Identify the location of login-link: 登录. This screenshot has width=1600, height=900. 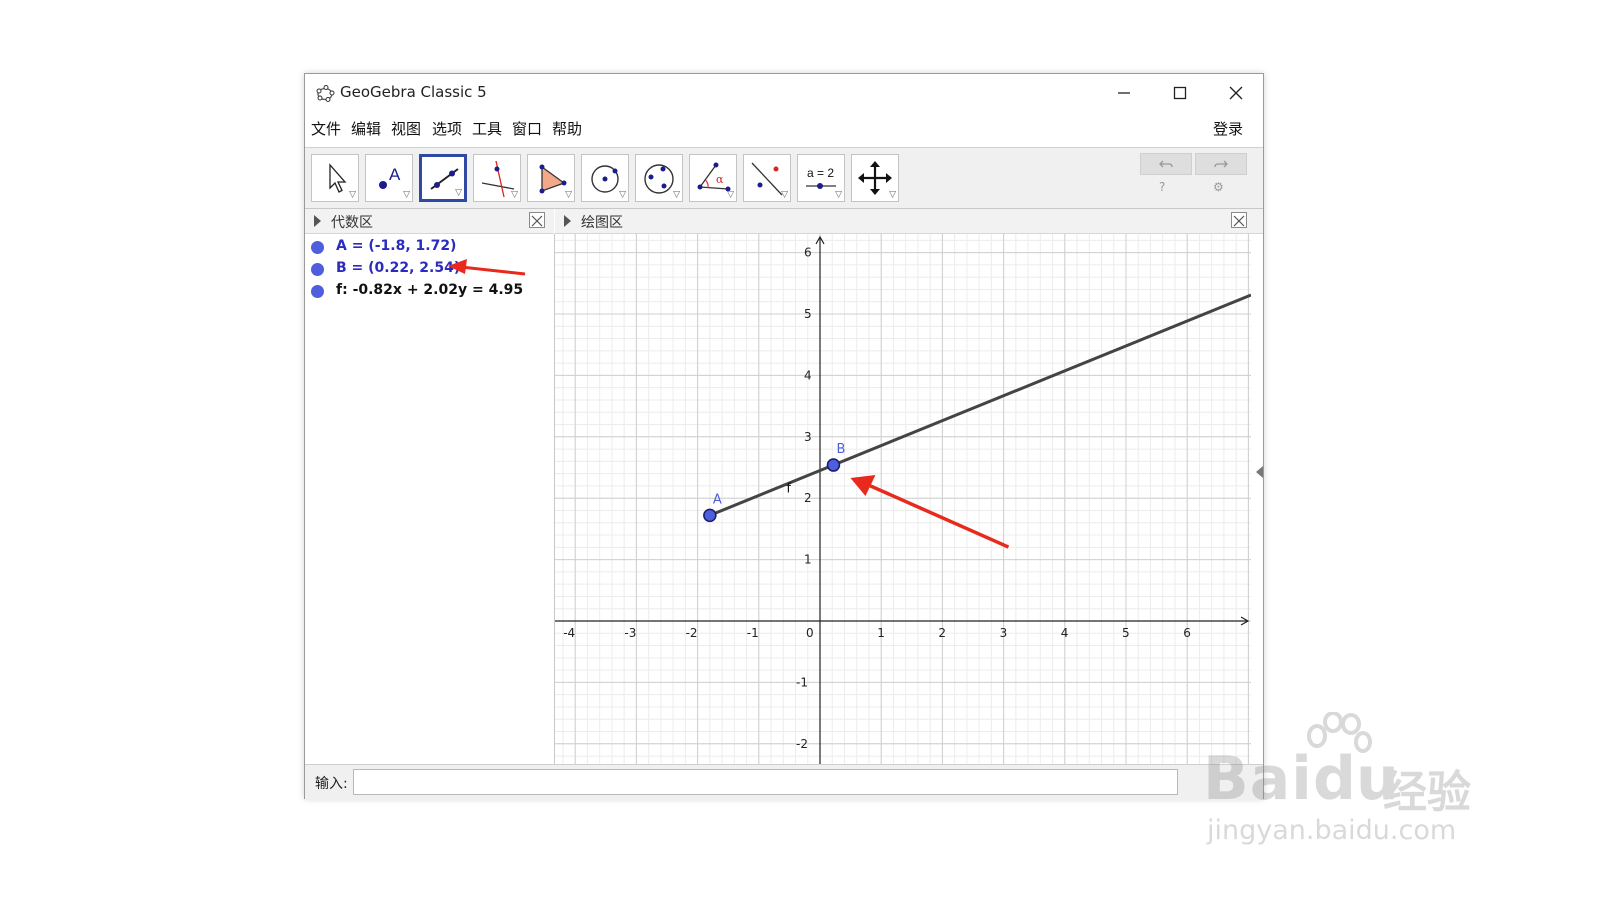
(1228, 128).